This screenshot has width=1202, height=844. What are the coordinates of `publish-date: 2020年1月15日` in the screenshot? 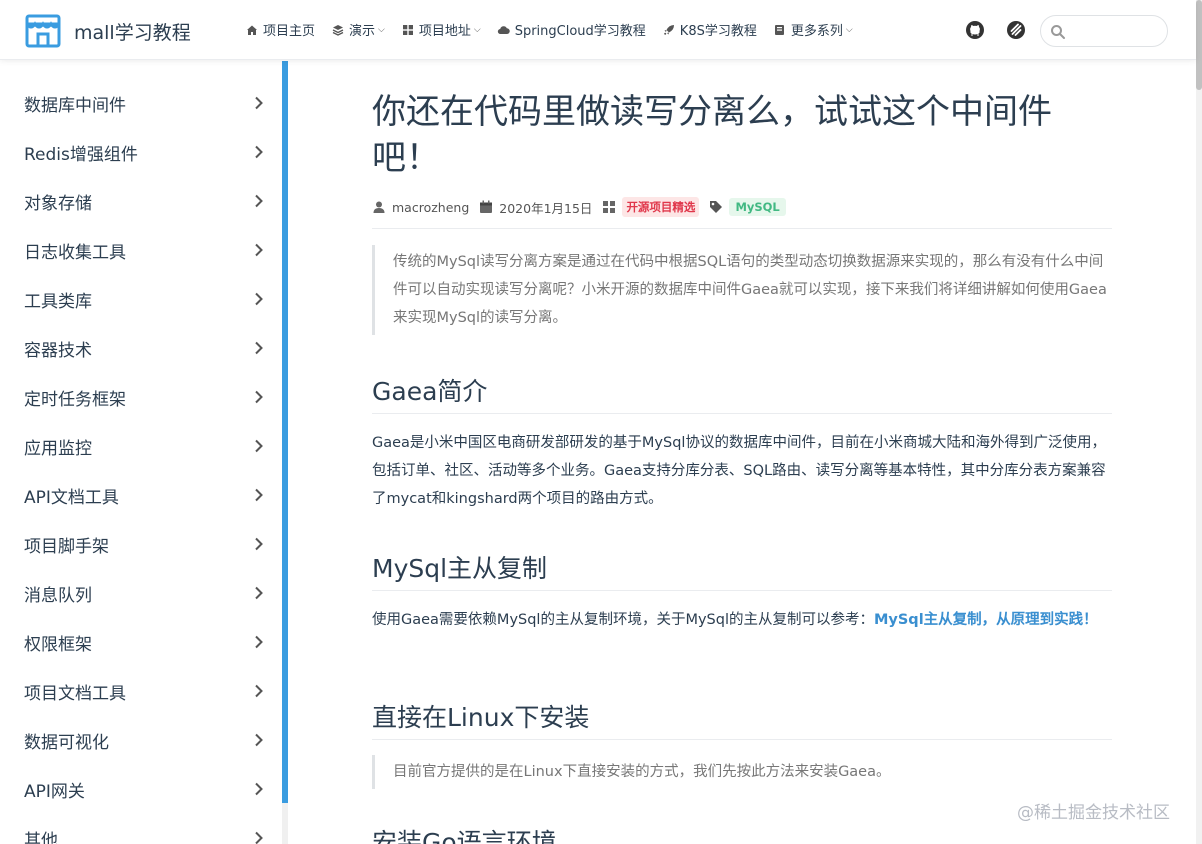 It's located at (546, 208).